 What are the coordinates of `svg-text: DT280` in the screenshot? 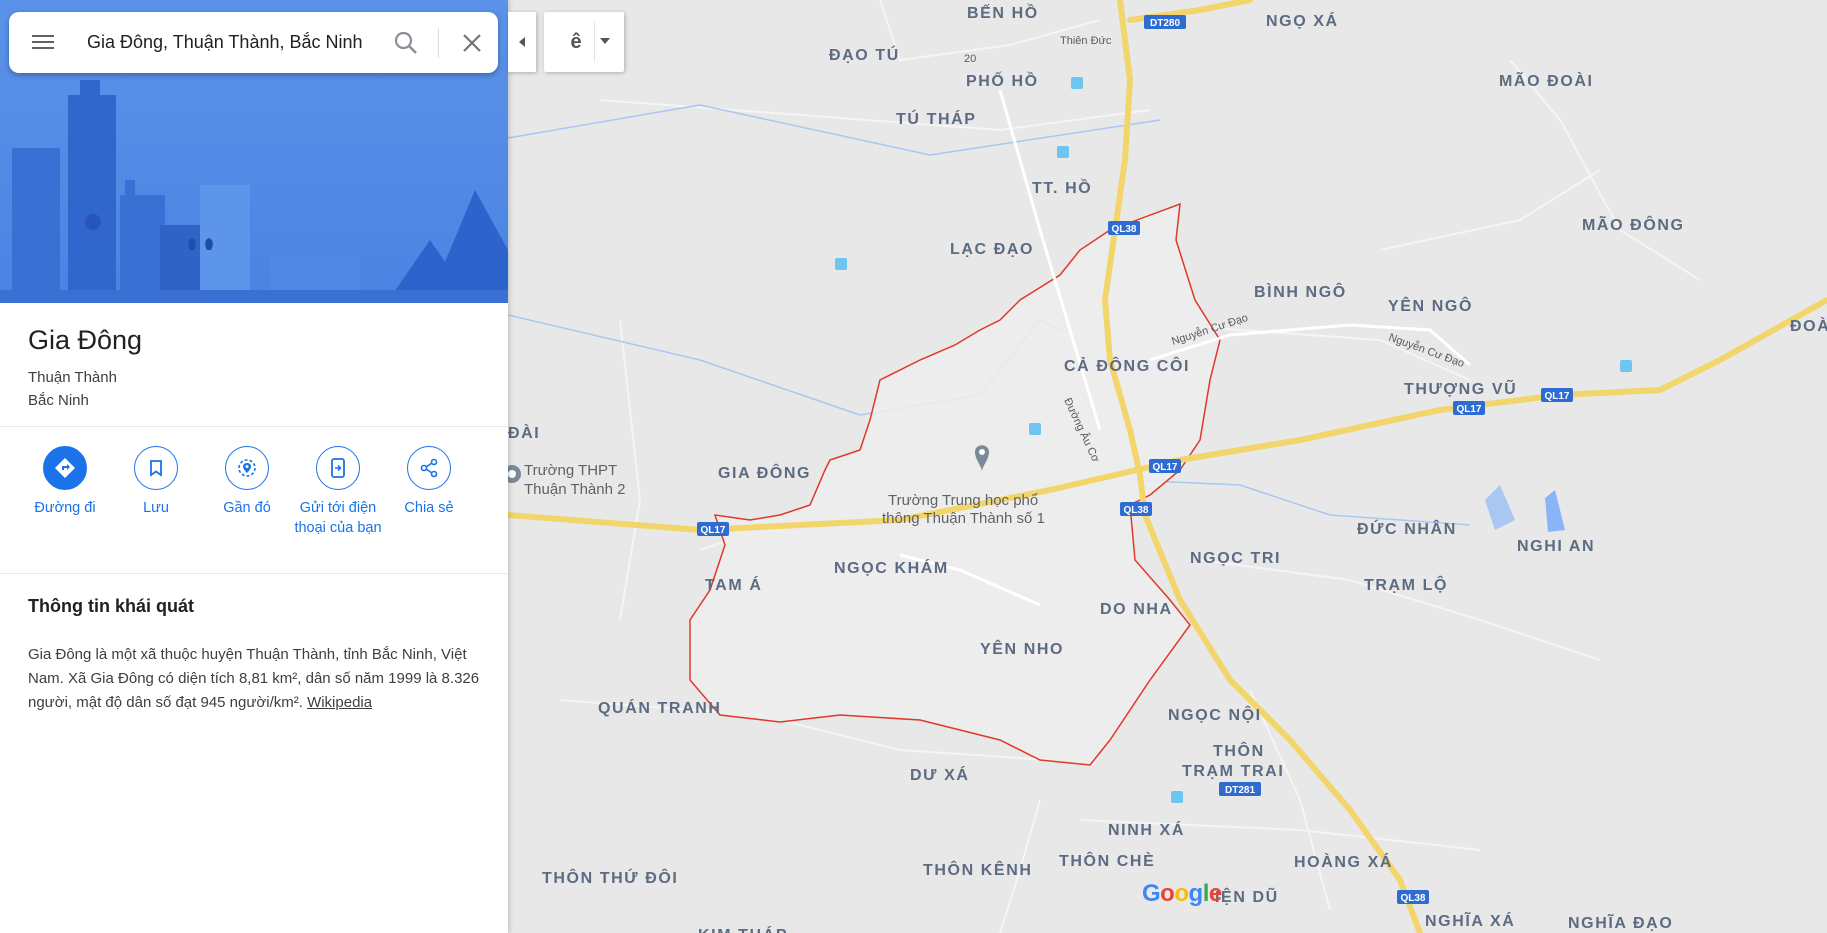 It's located at (1165, 23).